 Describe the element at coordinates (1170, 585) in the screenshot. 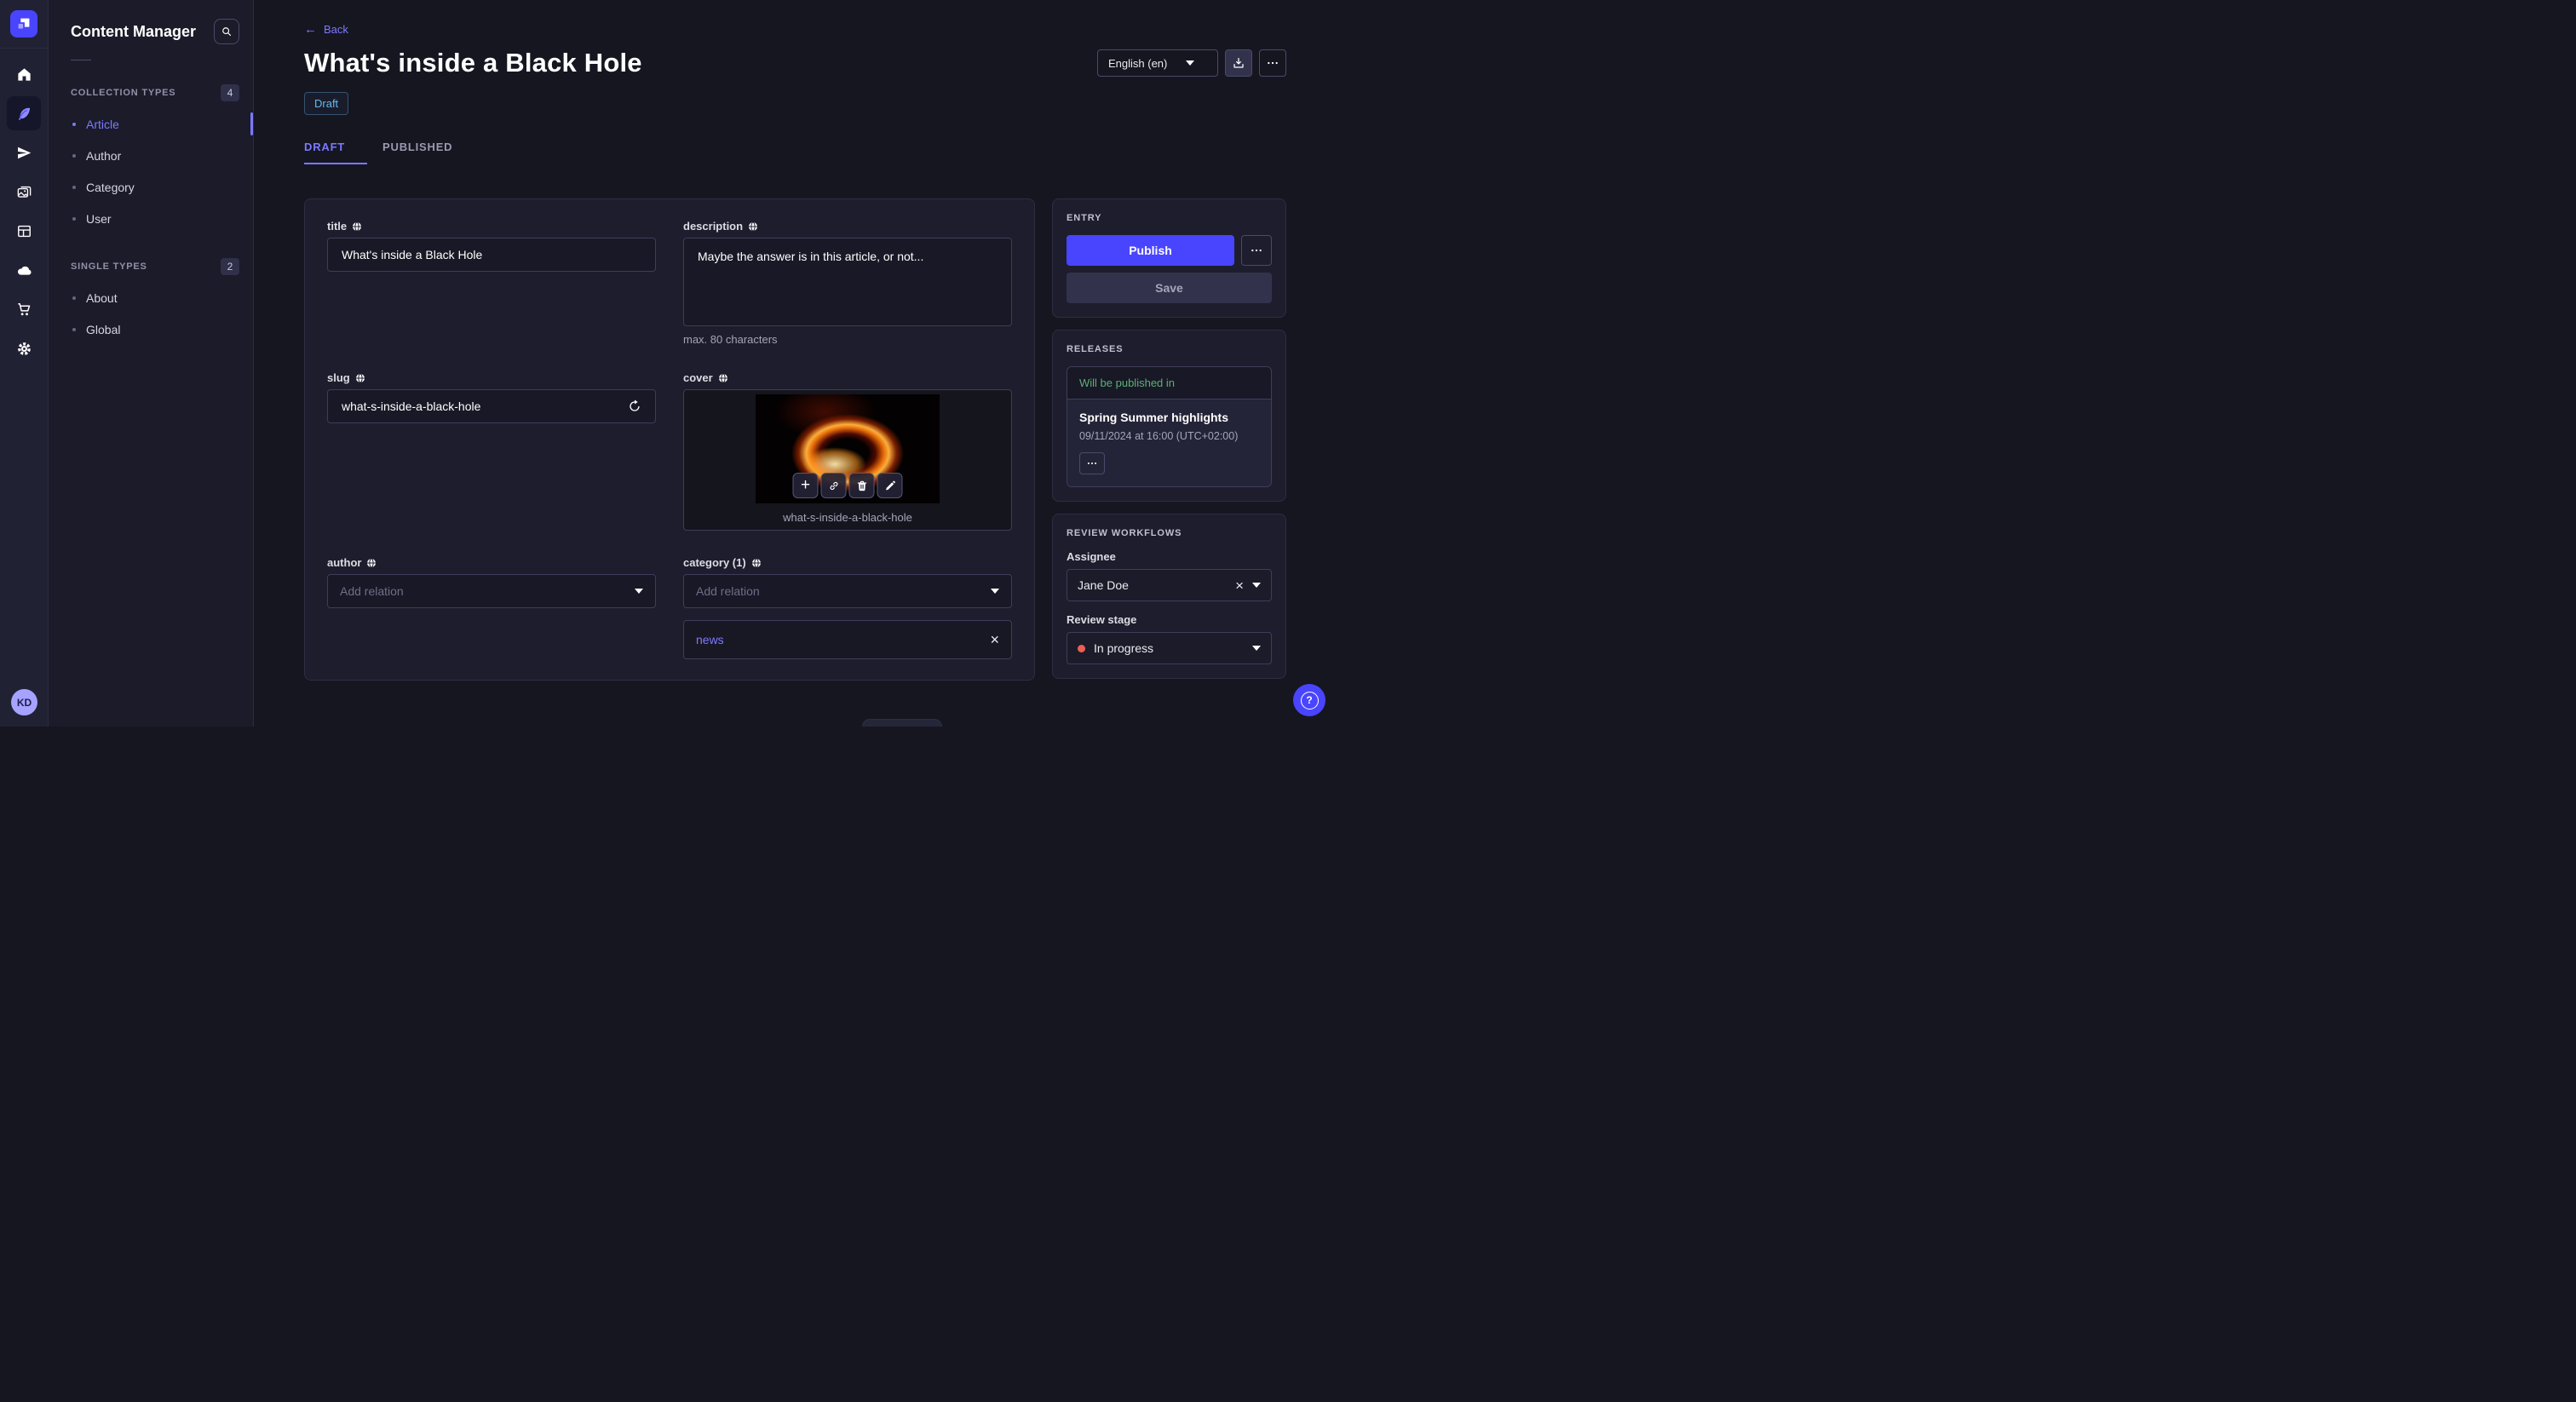

I see `assignee-combobox: Jane Doe ×` at that location.